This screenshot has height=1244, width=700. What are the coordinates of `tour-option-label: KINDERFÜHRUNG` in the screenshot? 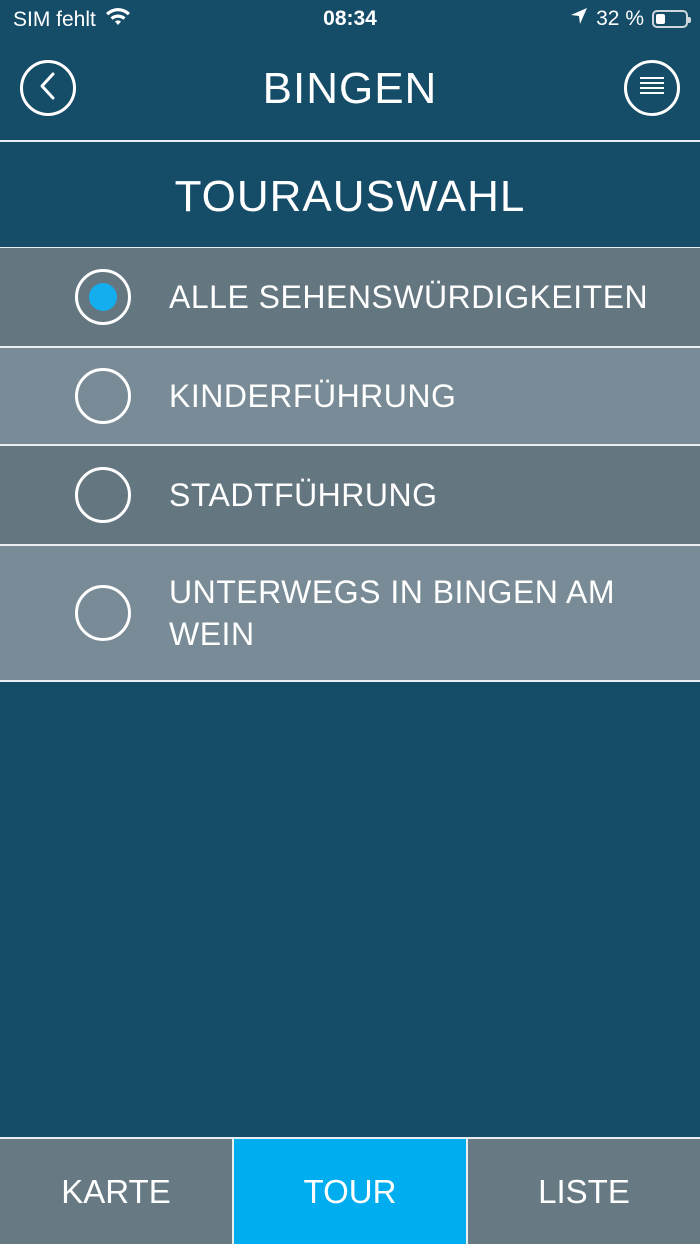 It's located at (313, 396).